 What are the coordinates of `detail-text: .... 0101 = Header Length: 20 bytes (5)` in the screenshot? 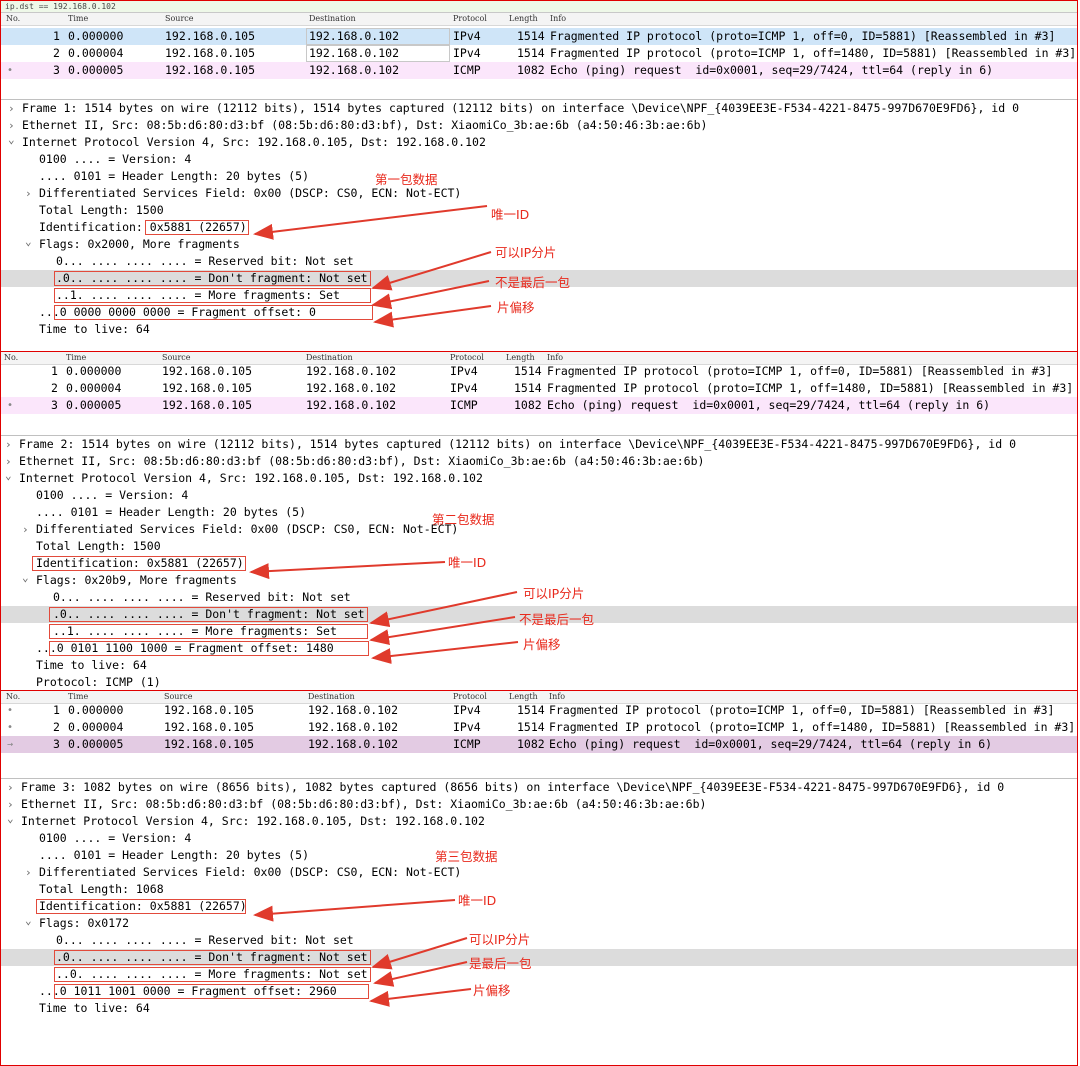 It's located at (171, 512).